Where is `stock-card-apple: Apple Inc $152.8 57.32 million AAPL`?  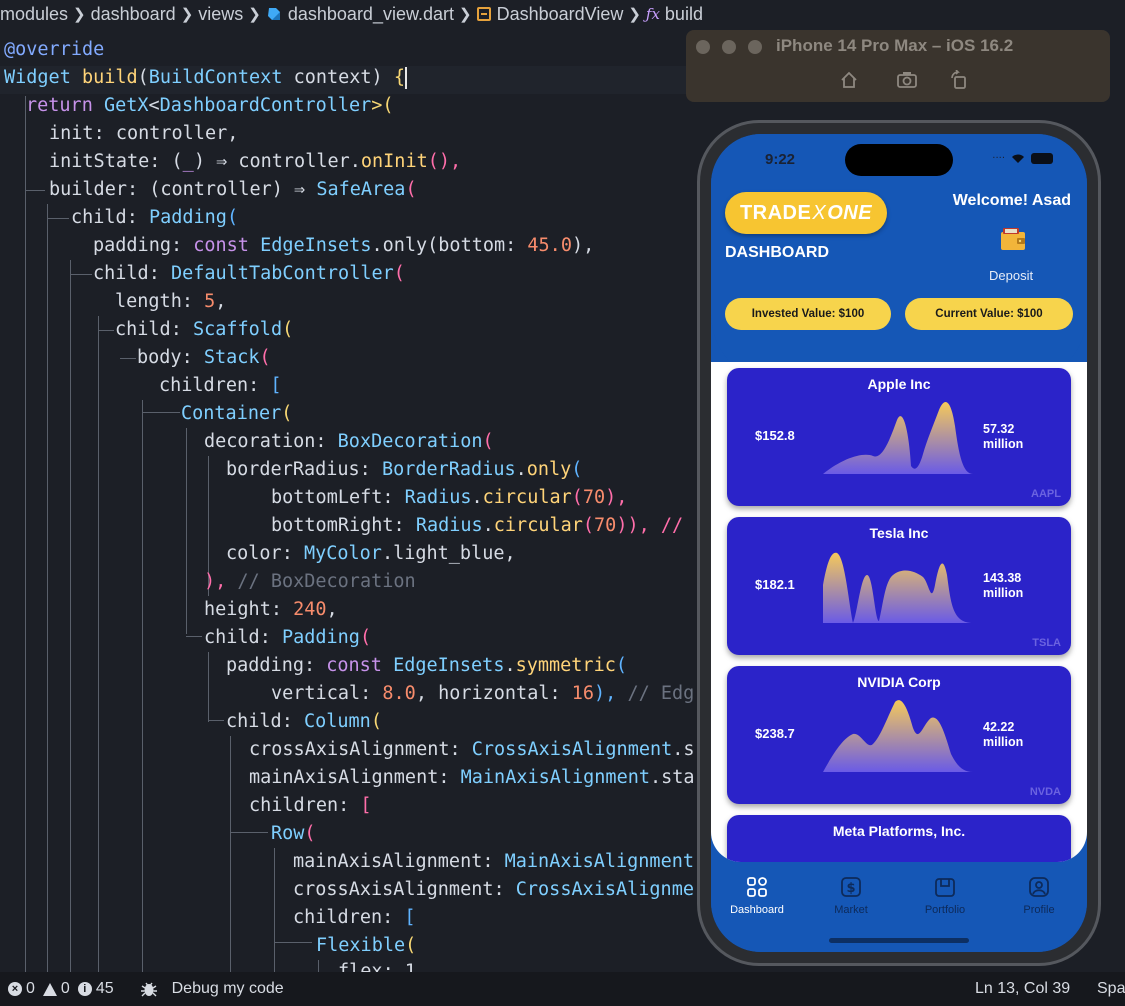 stock-card-apple: Apple Inc $152.8 57.32 million AAPL is located at coordinates (899, 437).